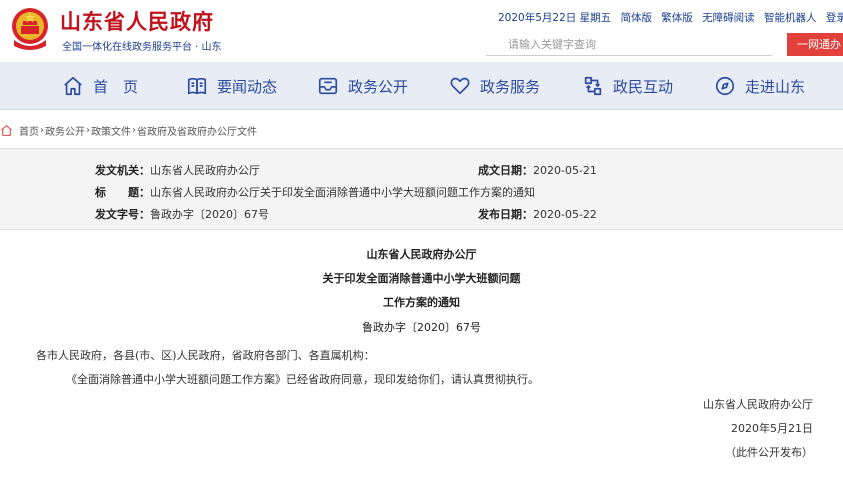 The width and height of the screenshot is (843, 489). Describe the element at coordinates (565, 214) in the screenshot. I see `published-value: 2020-05-22` at that location.